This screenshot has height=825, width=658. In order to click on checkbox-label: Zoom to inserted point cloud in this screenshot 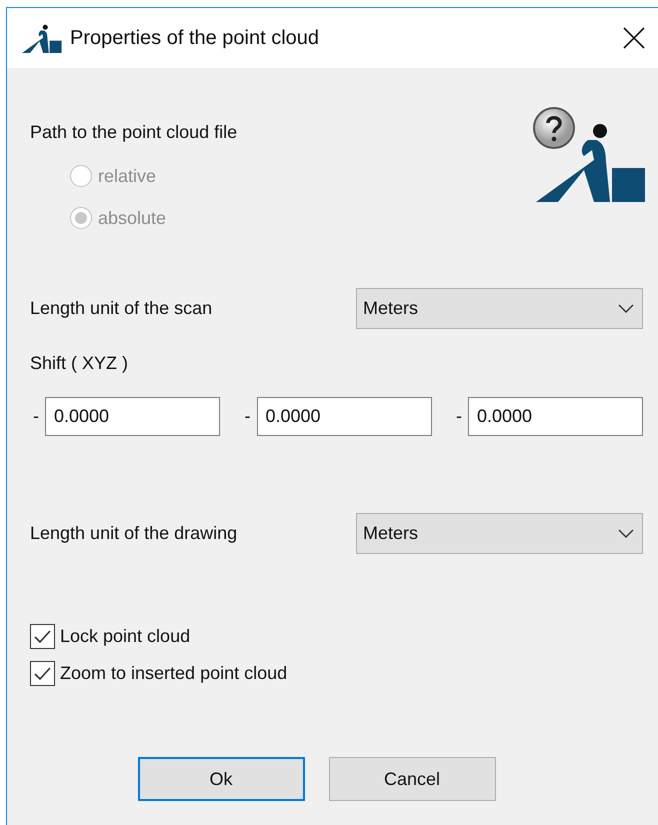, I will do `click(174, 673)`.